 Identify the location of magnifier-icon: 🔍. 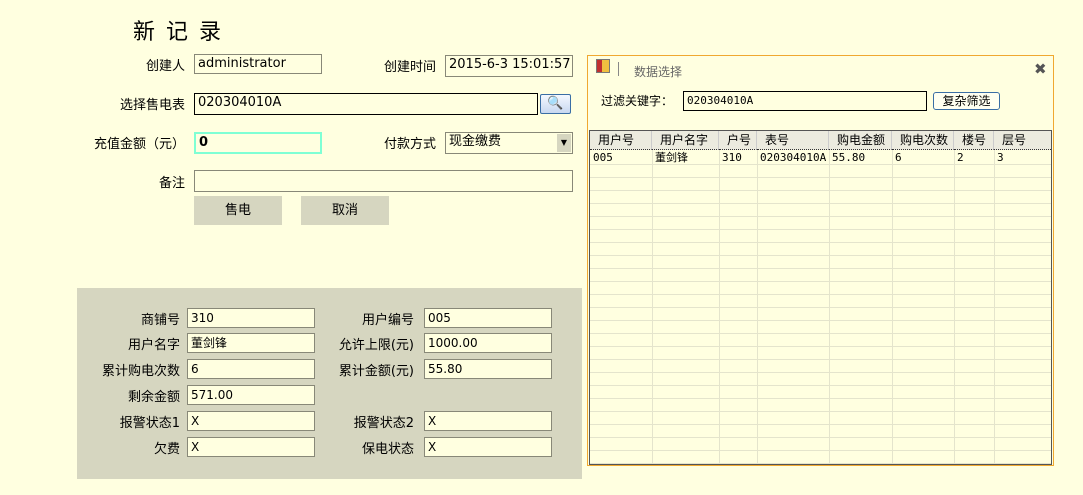
(555, 103).